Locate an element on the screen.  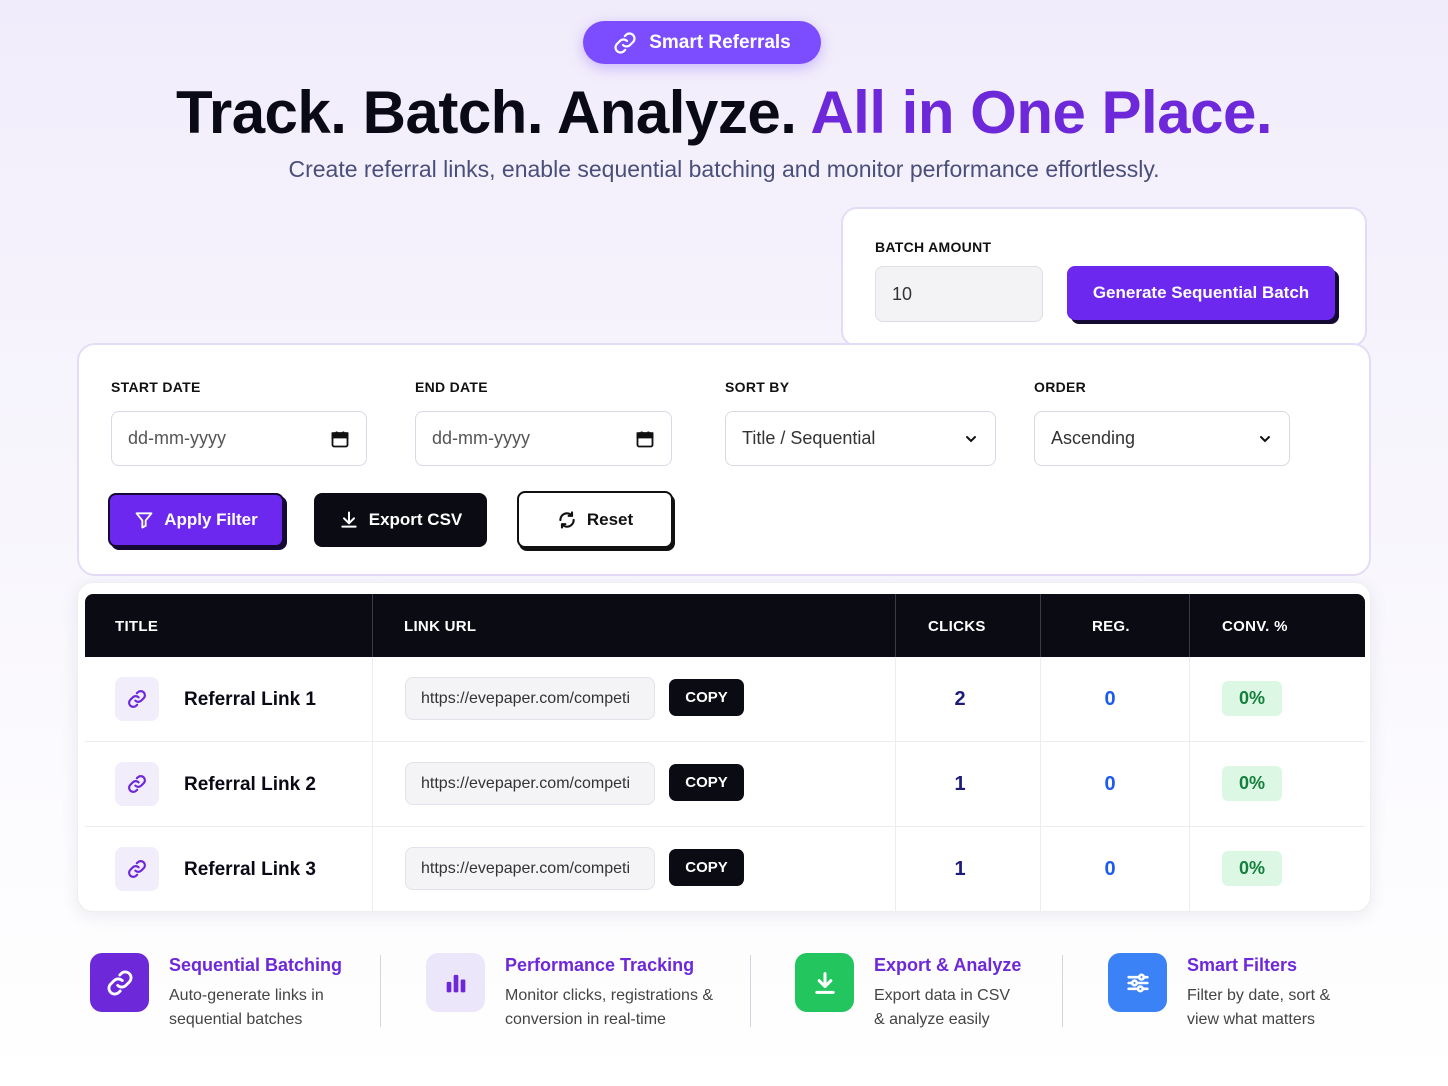
bar-chart-icon is located at coordinates (455, 982).